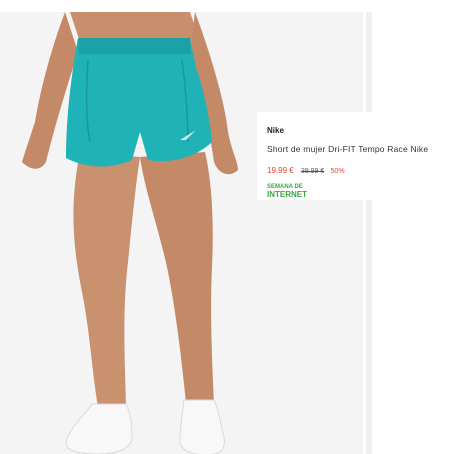 The width and height of the screenshot is (475, 454). Describe the element at coordinates (347, 149) in the screenshot. I see `product-title: Short de mujer Dri-FIT Tempo Race Nike` at that location.